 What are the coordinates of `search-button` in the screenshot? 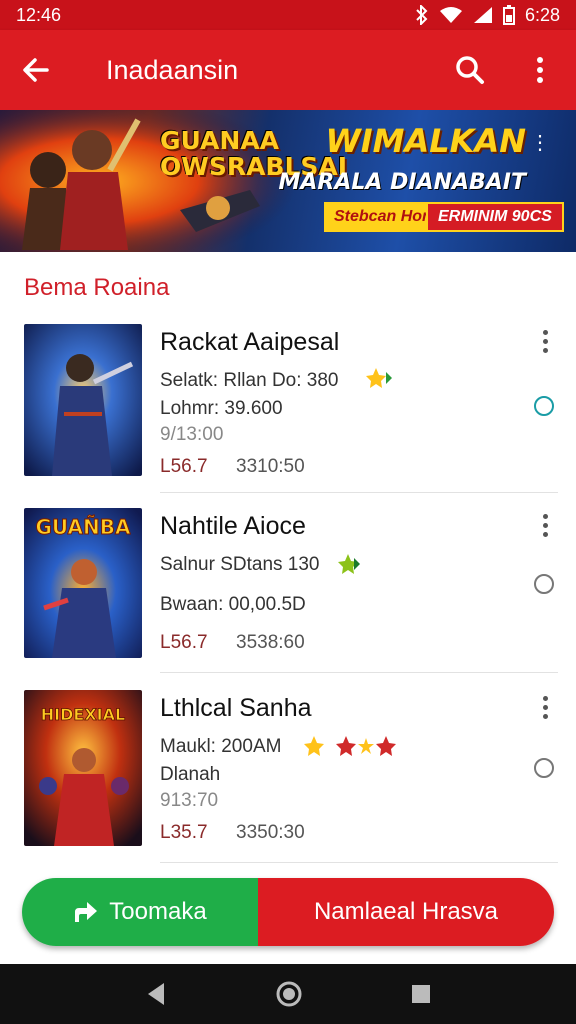 It's located at (470, 70).